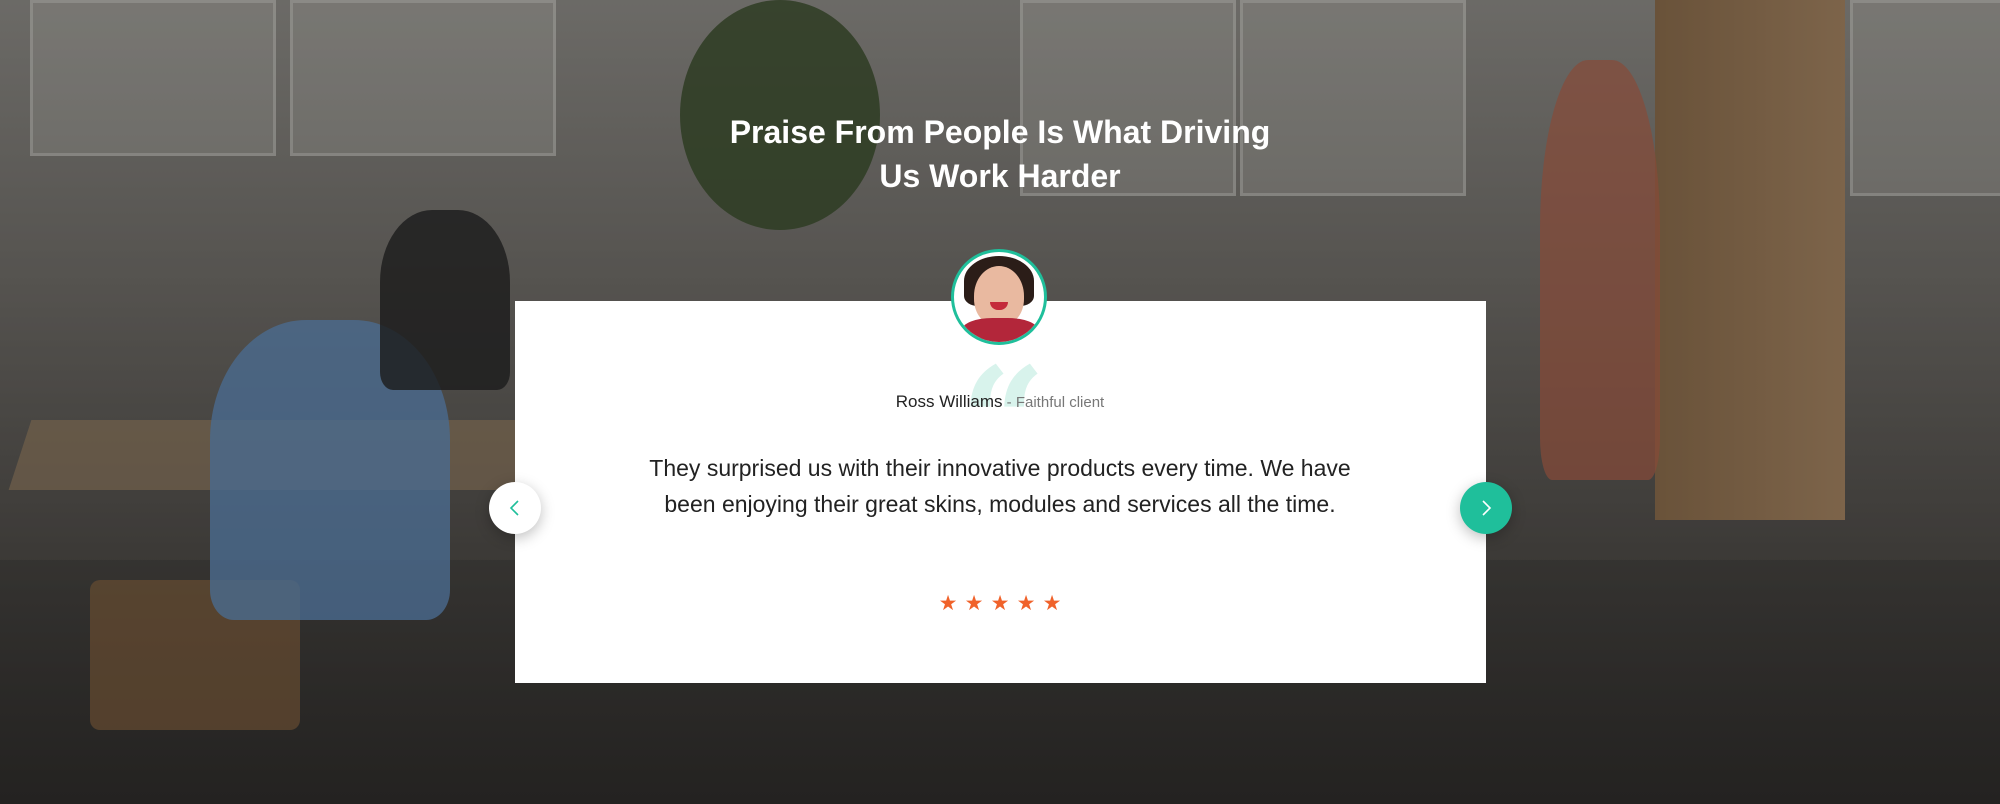 This screenshot has width=2000, height=804. What do you see at coordinates (1000, 132) in the screenshot?
I see `section-title-line-1: Praise From People Is What Driving` at bounding box center [1000, 132].